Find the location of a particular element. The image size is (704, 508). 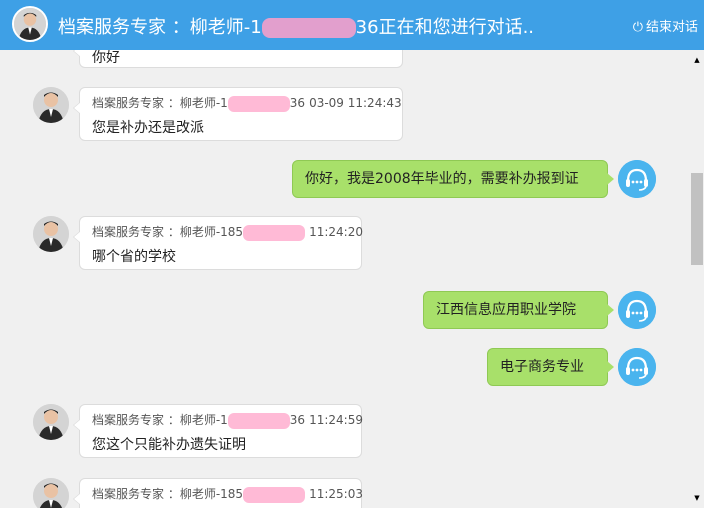

chat-title: 档案服务专家 ：柳老师-1 36正在和您进行对话.. is located at coordinates (296, 26).